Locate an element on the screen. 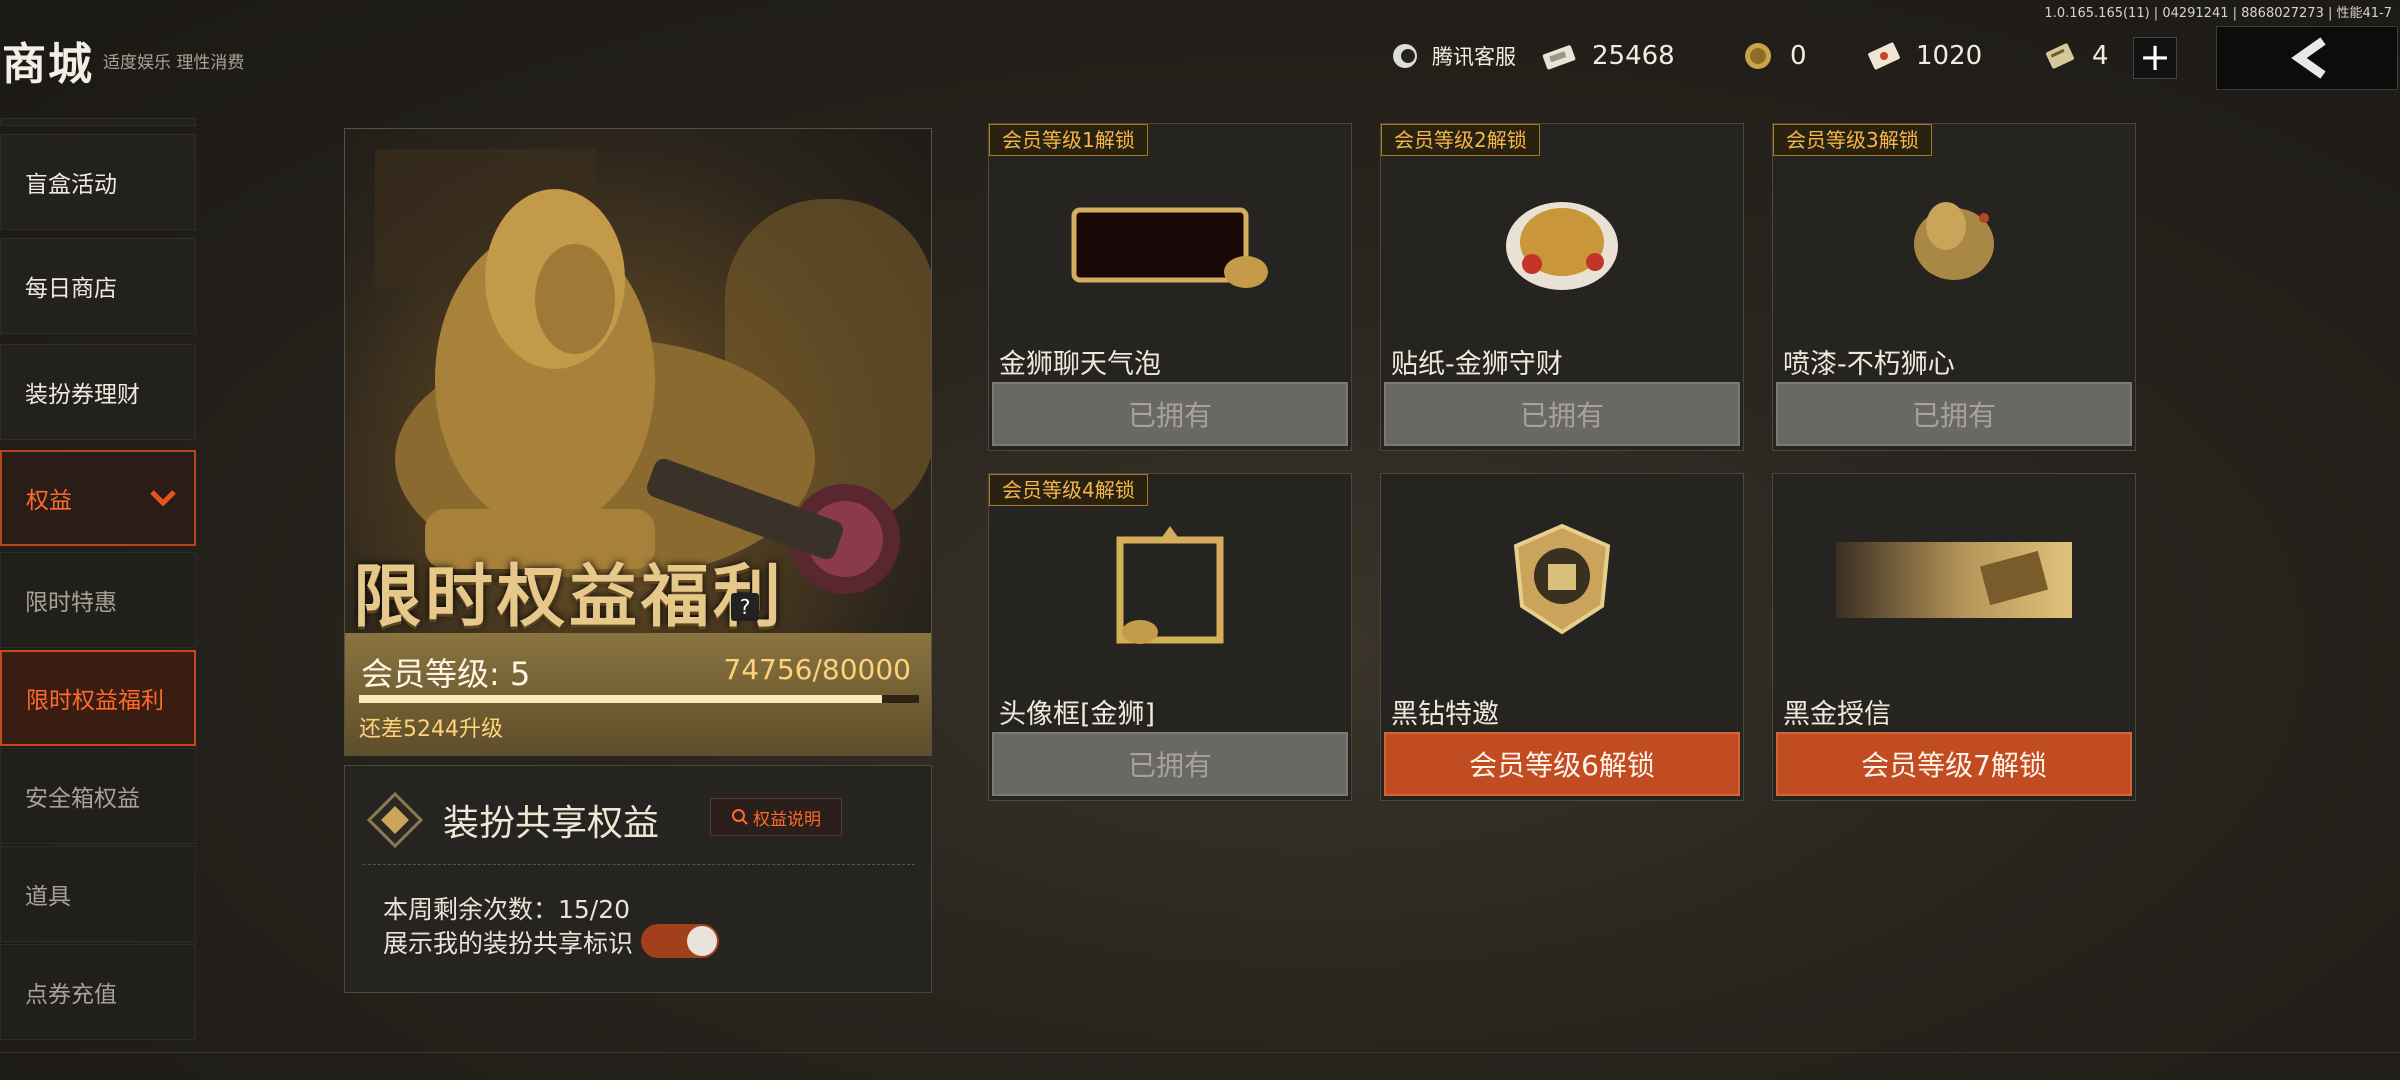 The width and height of the screenshot is (2400, 1080). sidebar-item-label: 装扮券理财 is located at coordinates (82, 395).